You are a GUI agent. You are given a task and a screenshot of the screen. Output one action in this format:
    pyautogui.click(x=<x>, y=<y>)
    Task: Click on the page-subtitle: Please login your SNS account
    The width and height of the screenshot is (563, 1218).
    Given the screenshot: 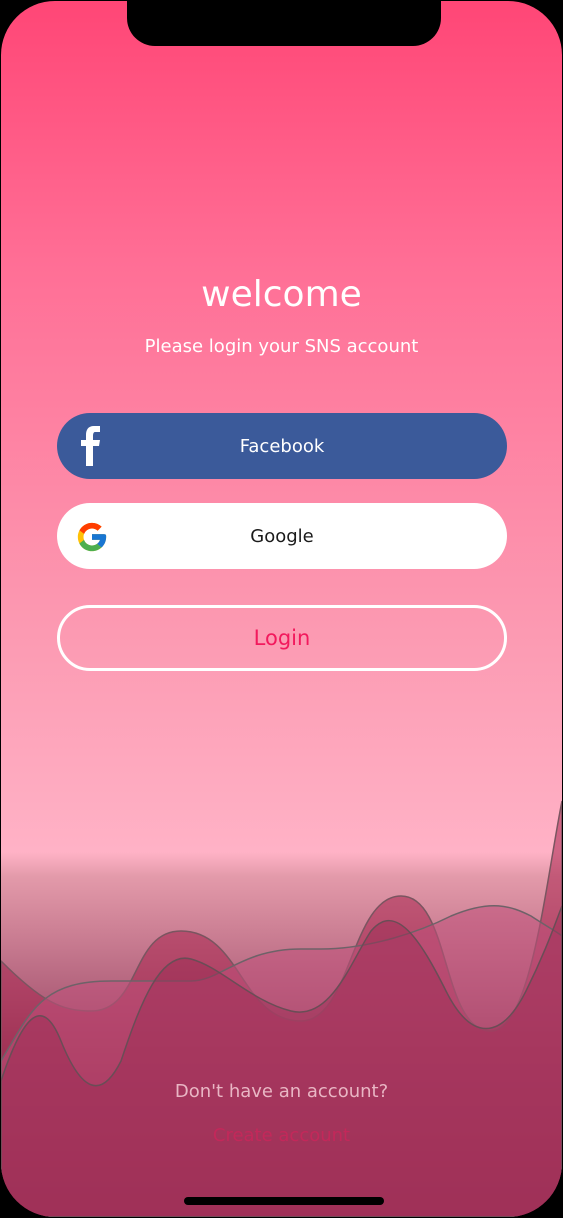 What is the action you would take?
    pyautogui.click(x=281, y=346)
    